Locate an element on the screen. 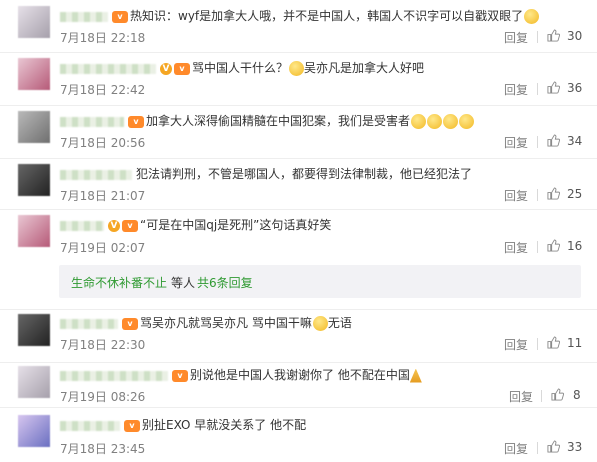 The image size is (597, 462). like-count: 30 is located at coordinates (575, 36).